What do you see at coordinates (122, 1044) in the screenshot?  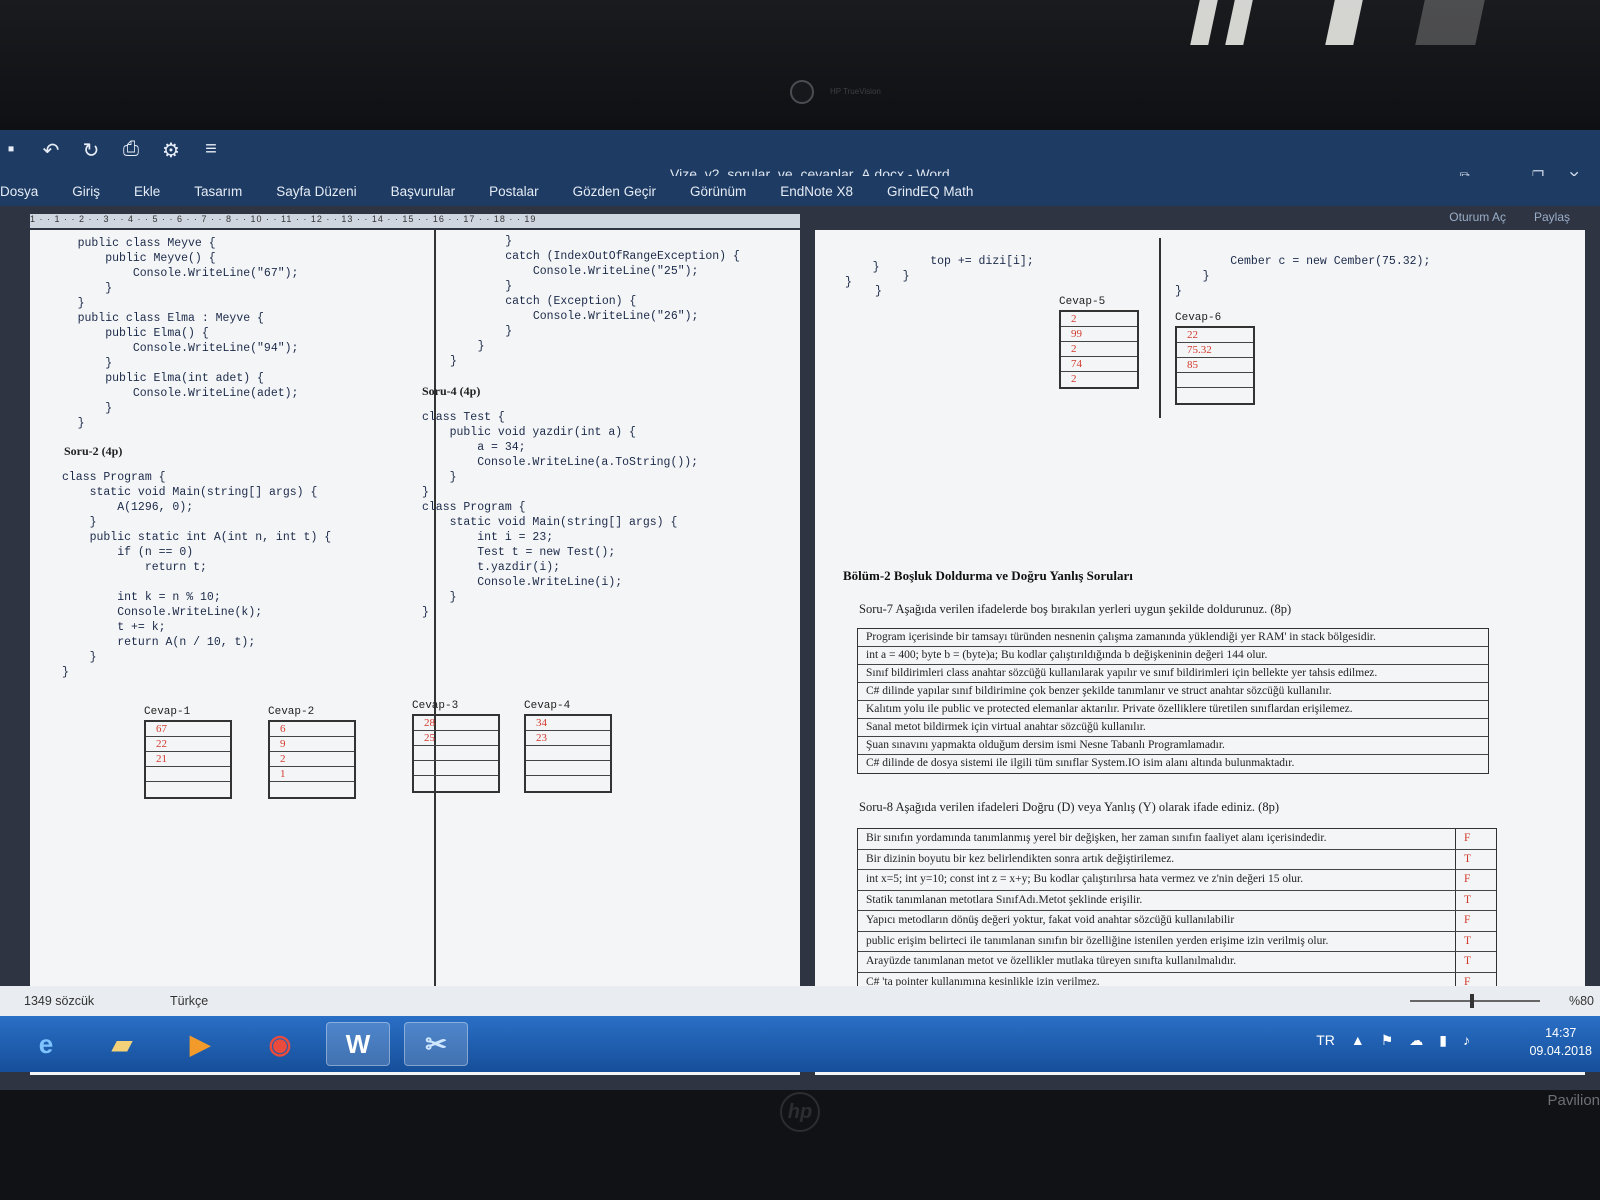 I see `explorer-icon: ▰` at bounding box center [122, 1044].